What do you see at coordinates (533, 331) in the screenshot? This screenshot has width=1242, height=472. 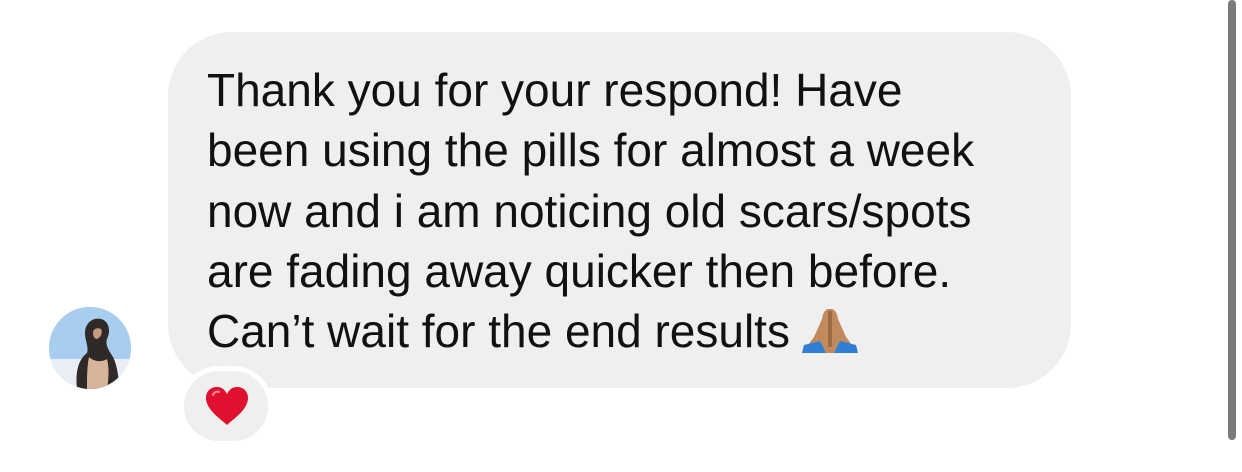 I see `message-line: Can’t wait for the end results` at bounding box center [533, 331].